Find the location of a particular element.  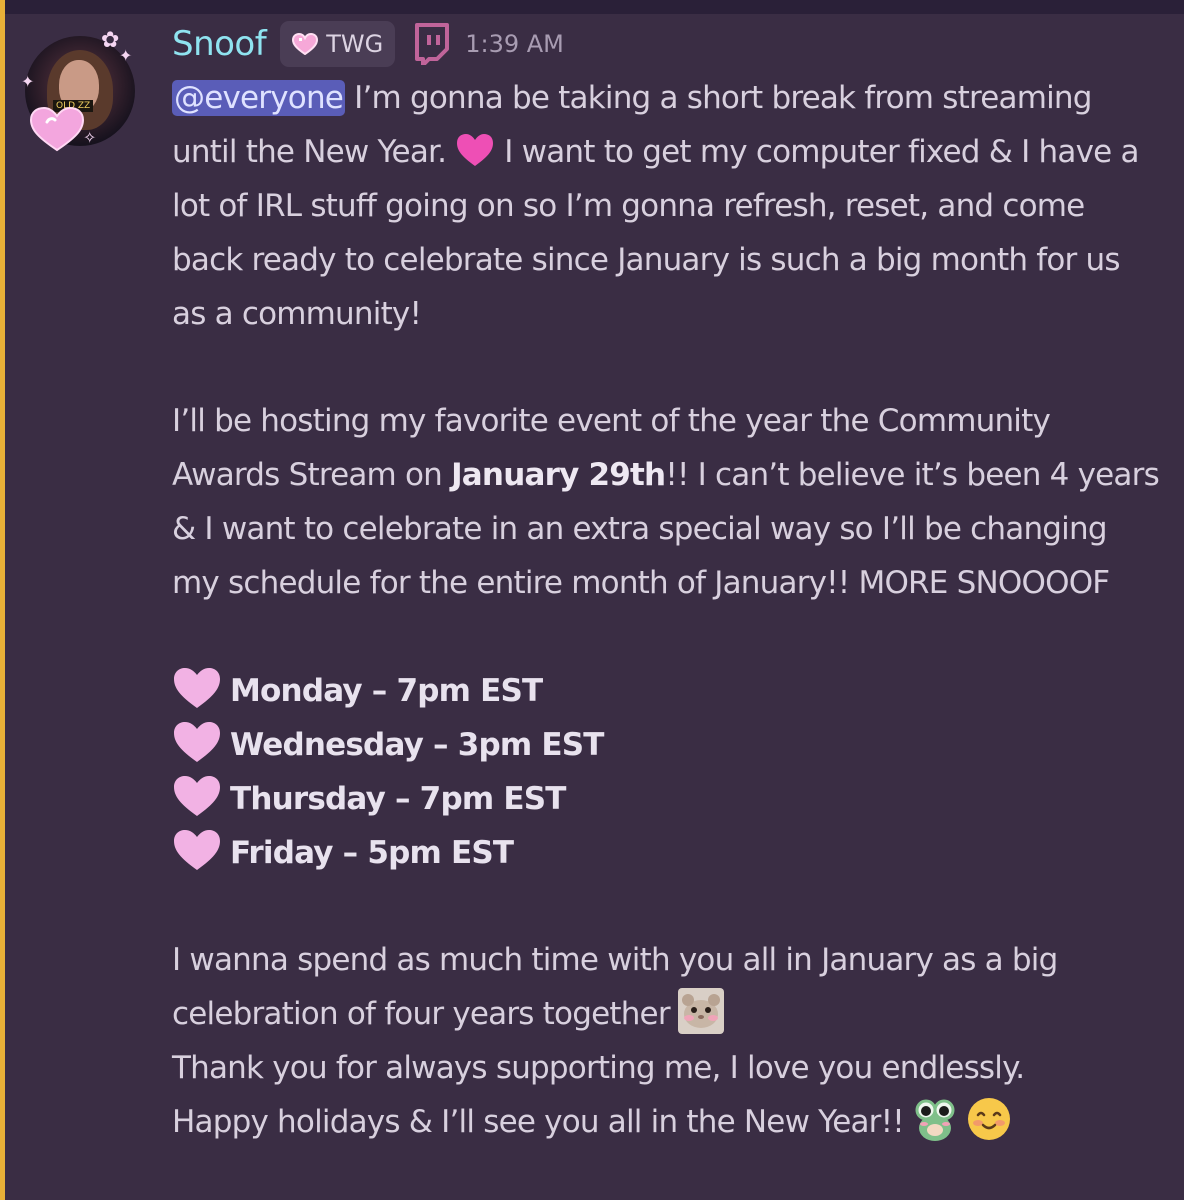

schedule-item: Monday – 7pm EST is located at coordinates (667, 692).